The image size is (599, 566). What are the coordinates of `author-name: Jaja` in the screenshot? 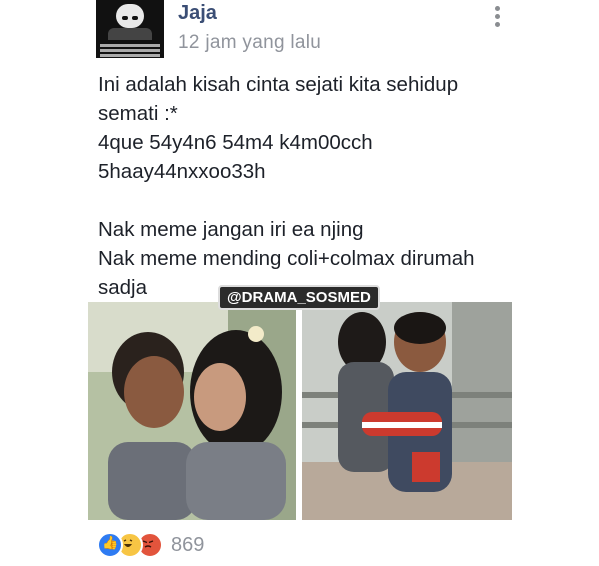 It's located at (197, 13).